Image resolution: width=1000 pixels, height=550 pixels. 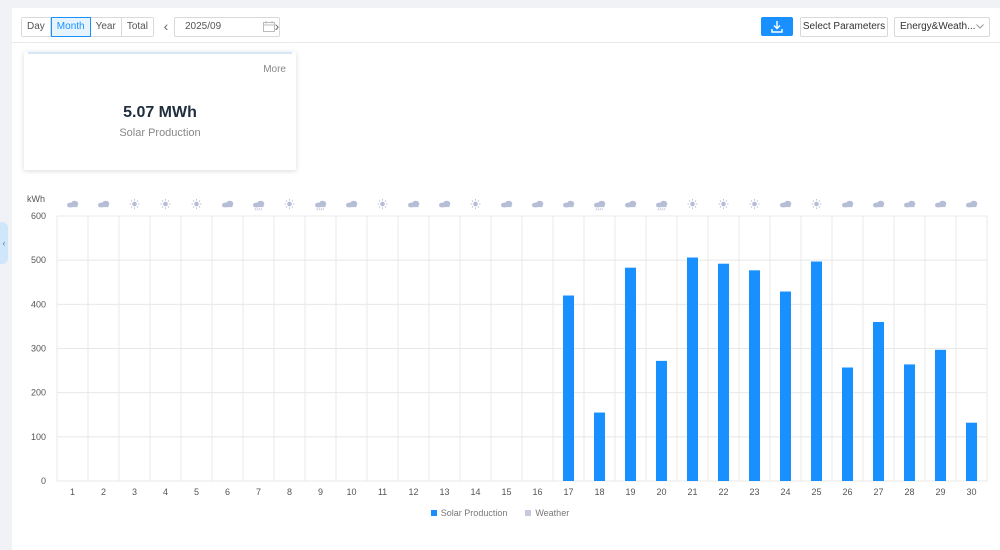 I want to click on legend-item-solar: Solar Production, so click(x=469, y=513).